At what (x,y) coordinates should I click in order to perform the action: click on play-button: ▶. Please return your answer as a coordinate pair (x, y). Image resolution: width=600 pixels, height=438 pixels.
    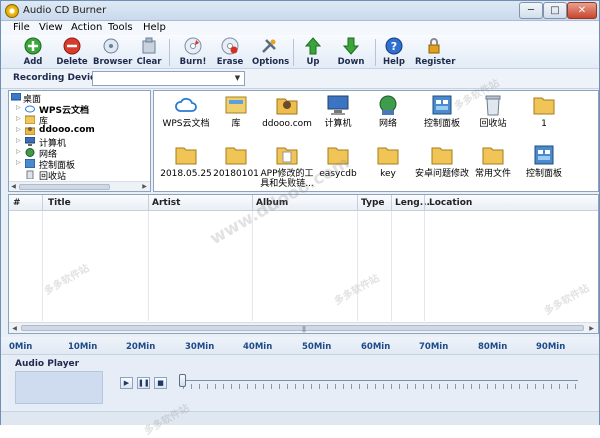
    Looking at the image, I should click on (126, 383).